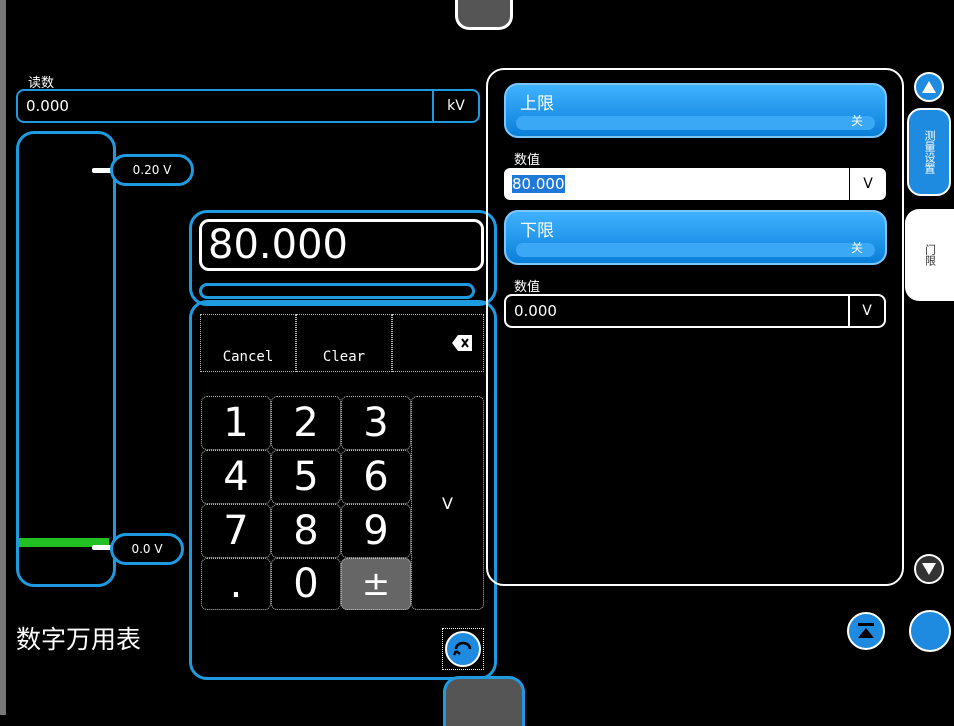  What do you see at coordinates (538, 184) in the screenshot?
I see `upper-value-text: 80.000` at bounding box center [538, 184].